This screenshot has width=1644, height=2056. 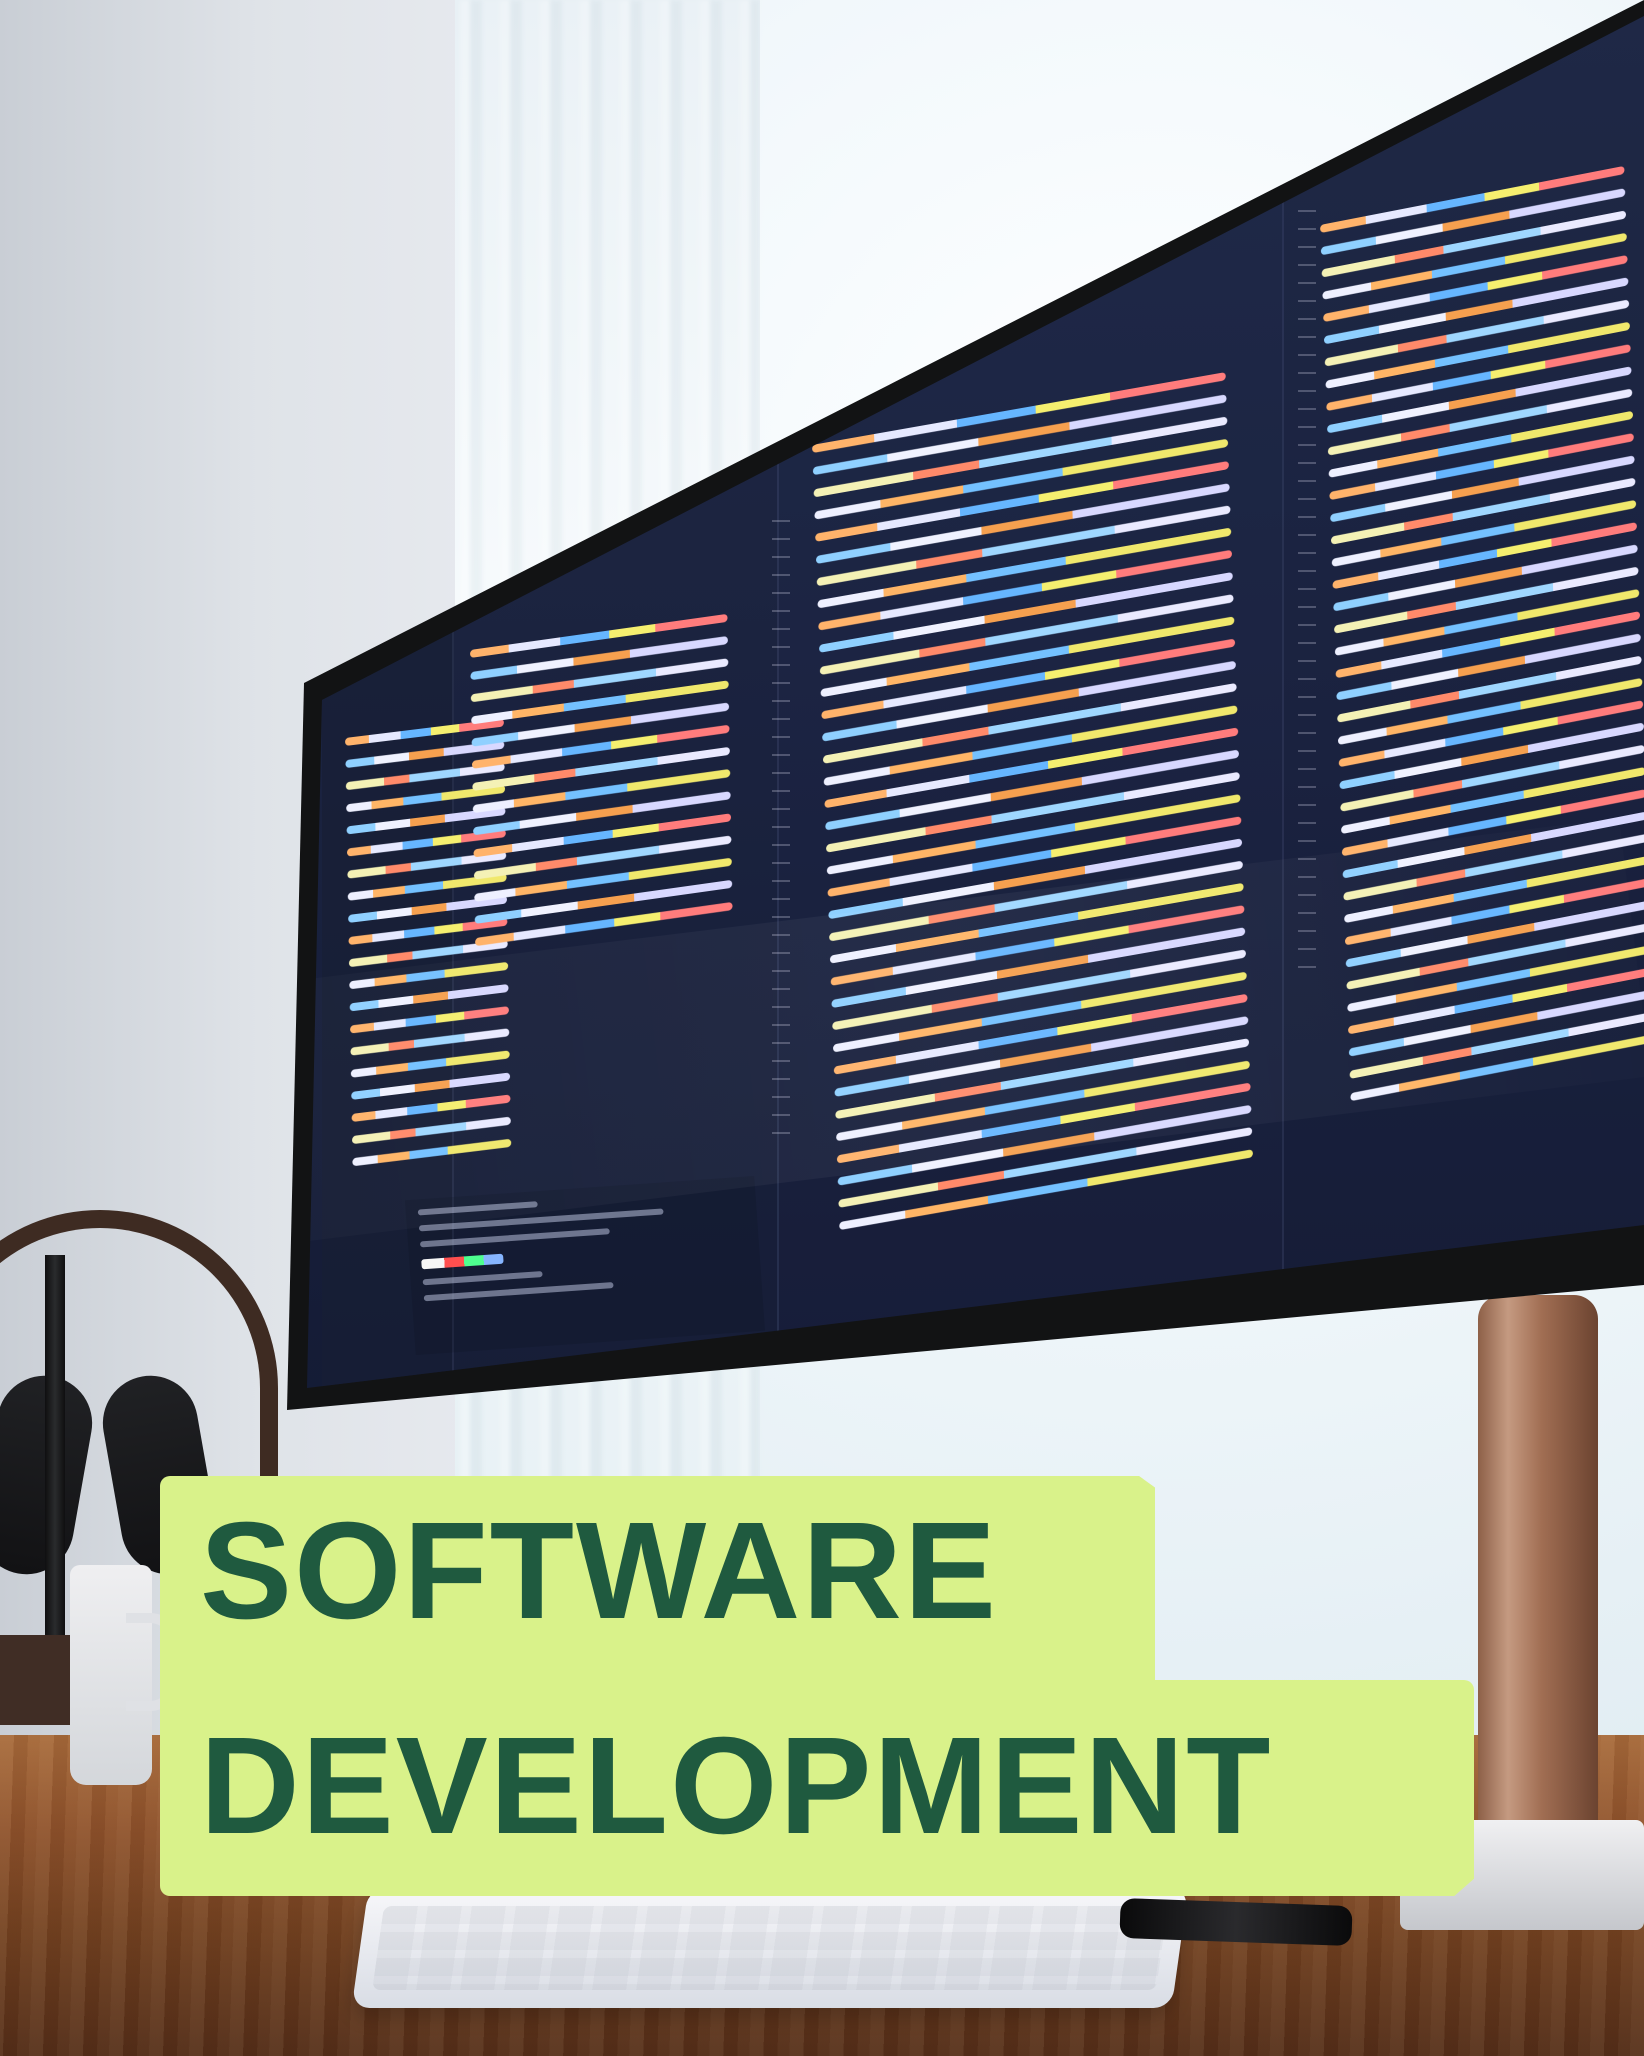 What do you see at coordinates (1538, 1575) in the screenshot?
I see `monitor-stand` at bounding box center [1538, 1575].